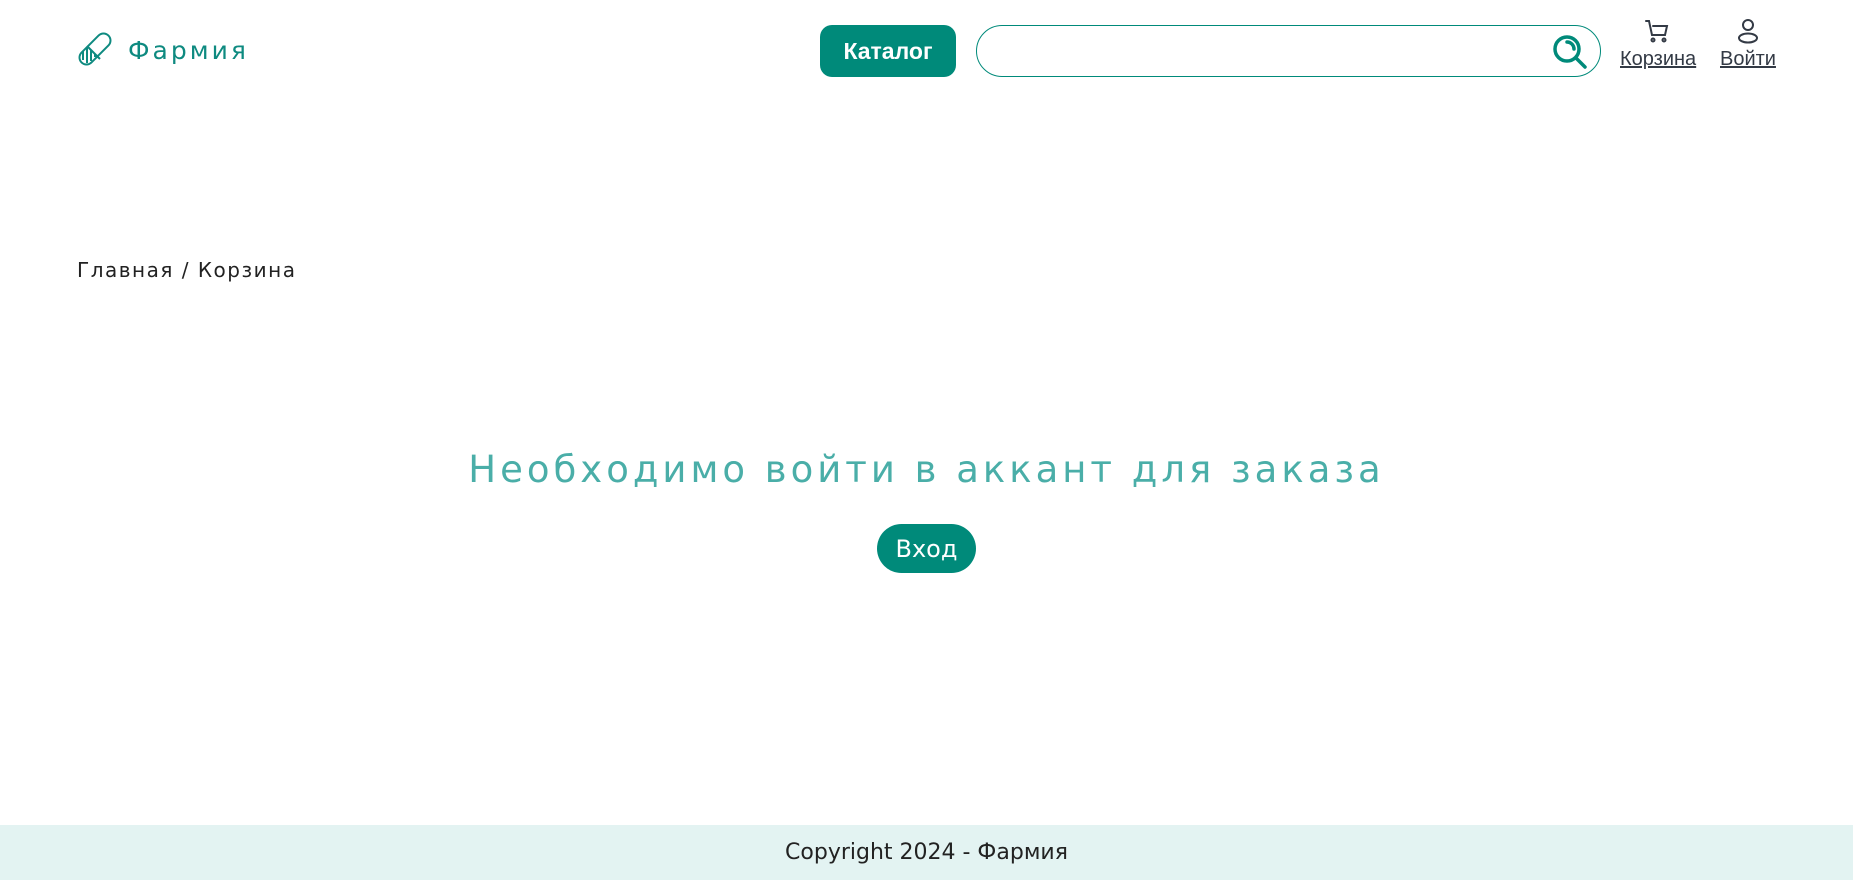 The image size is (1853, 880). What do you see at coordinates (1263, 51) in the screenshot?
I see `search-input` at bounding box center [1263, 51].